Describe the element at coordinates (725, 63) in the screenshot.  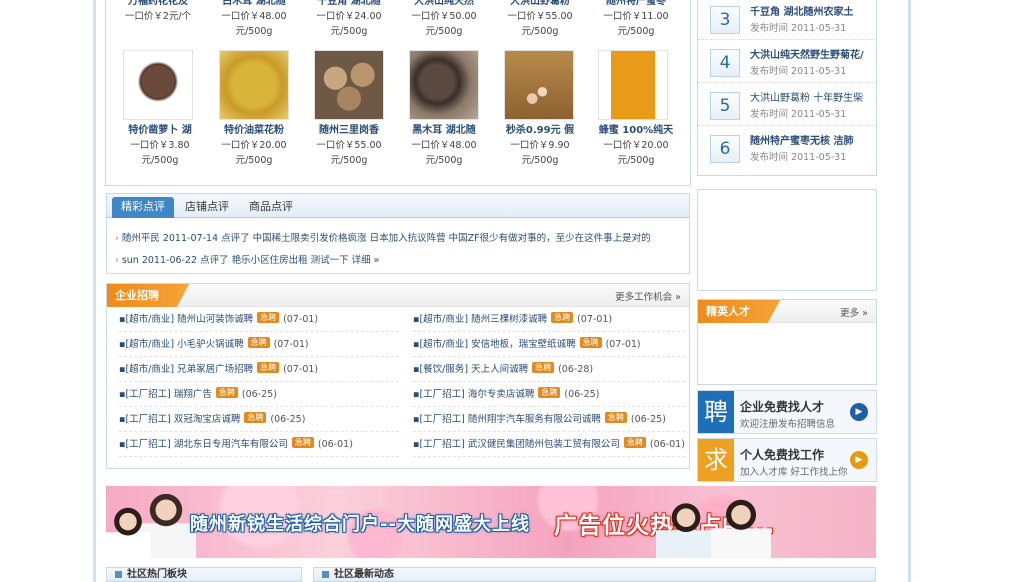
I see `rank-number: 4` at that location.